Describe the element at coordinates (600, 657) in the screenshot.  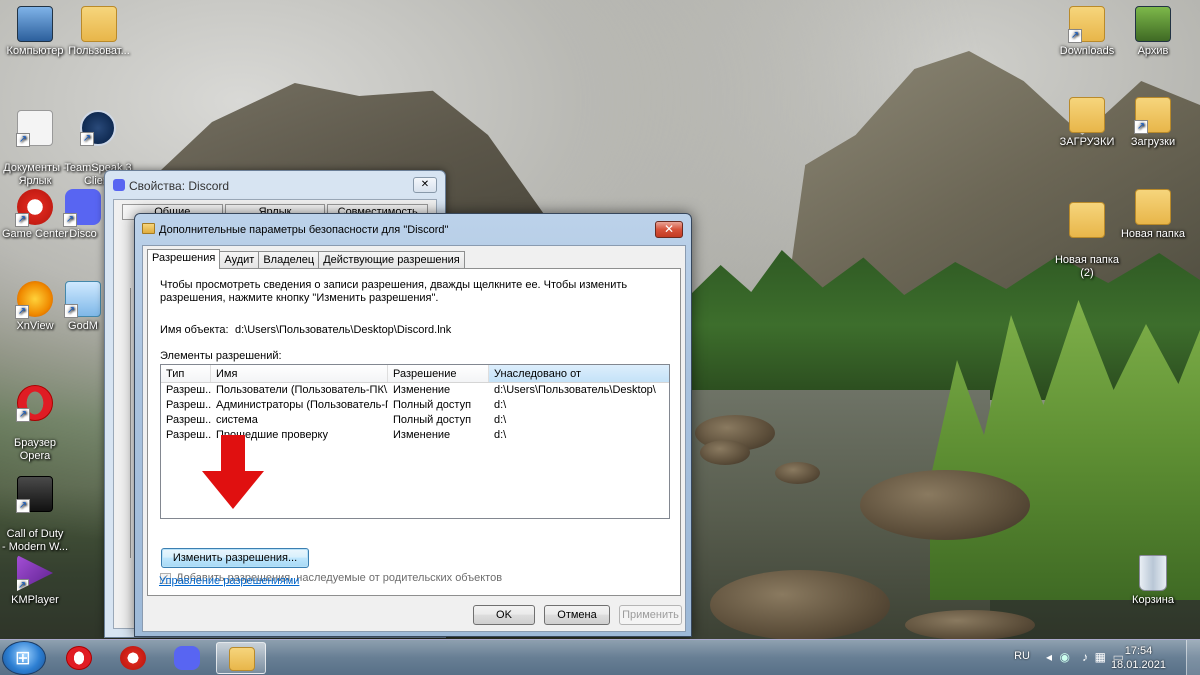
I see `taskbar: RU ◂ ◉ ♪ ▦ ▭ 17:54 18.01.2021` at that location.